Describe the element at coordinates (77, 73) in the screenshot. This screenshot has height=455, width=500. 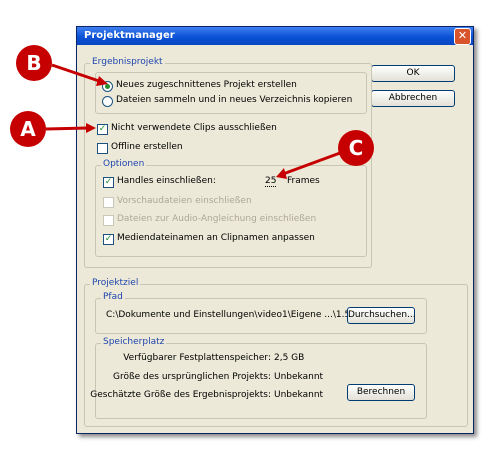
I see `arrow-b-line` at that location.